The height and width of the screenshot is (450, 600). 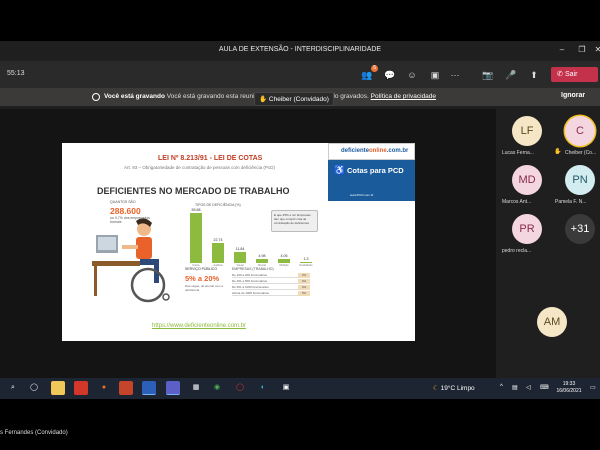 What do you see at coordinates (13, 388) in the screenshot?
I see `search-icon: ⌕` at bounding box center [13, 388].